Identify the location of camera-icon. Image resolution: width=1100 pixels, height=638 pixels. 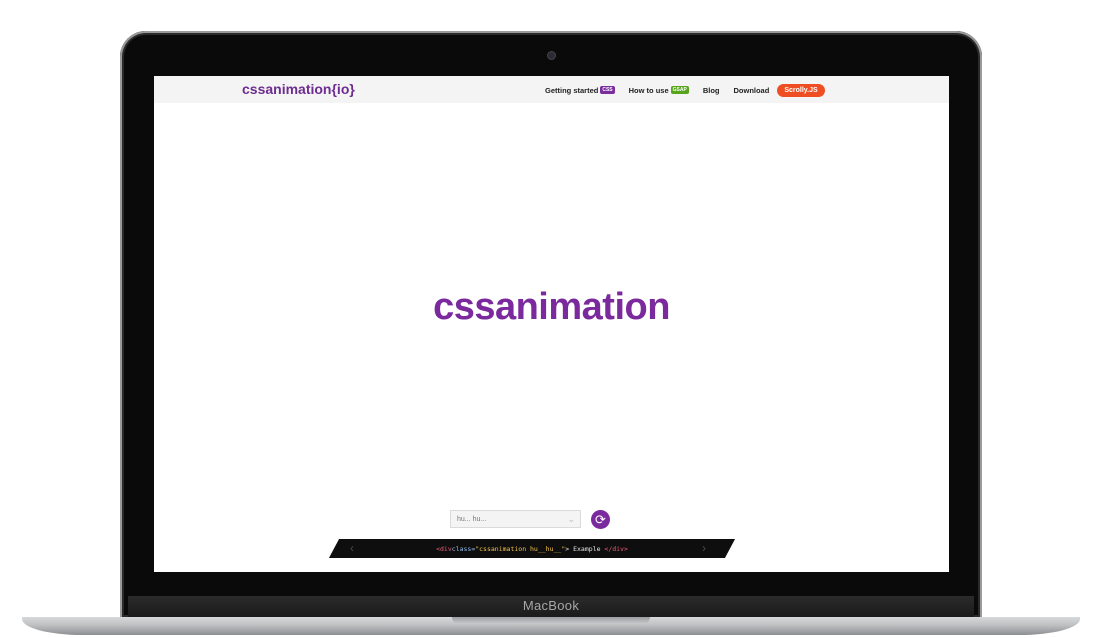
(551, 55).